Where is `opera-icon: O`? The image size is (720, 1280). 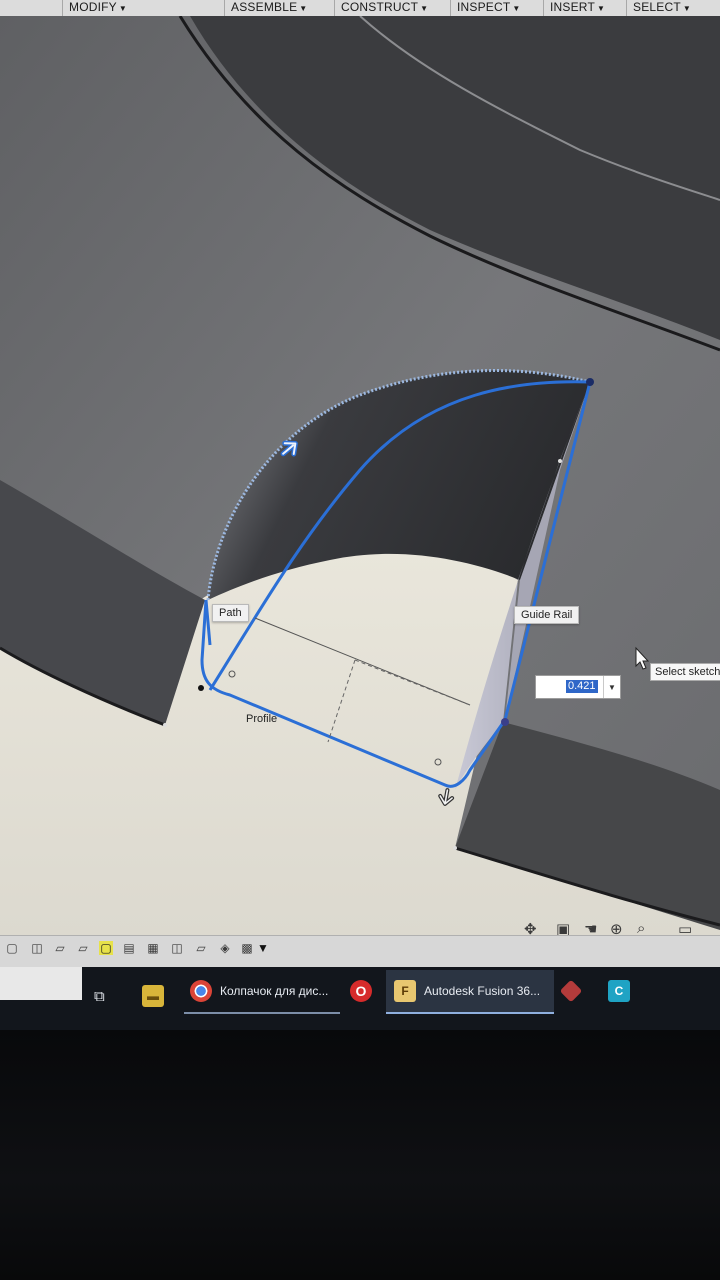 opera-icon: O is located at coordinates (361, 991).